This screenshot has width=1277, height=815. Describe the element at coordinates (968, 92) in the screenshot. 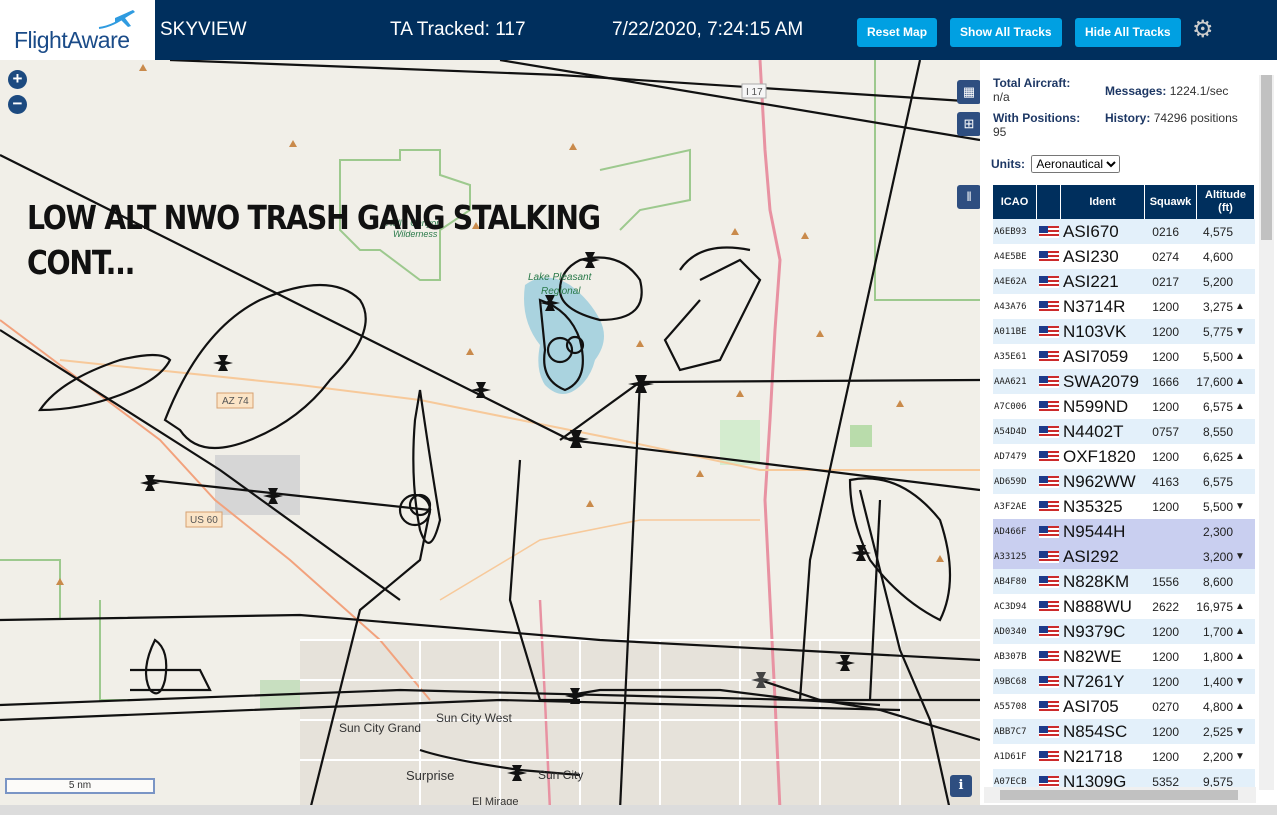

I see `map-layers-icon: ▦` at that location.